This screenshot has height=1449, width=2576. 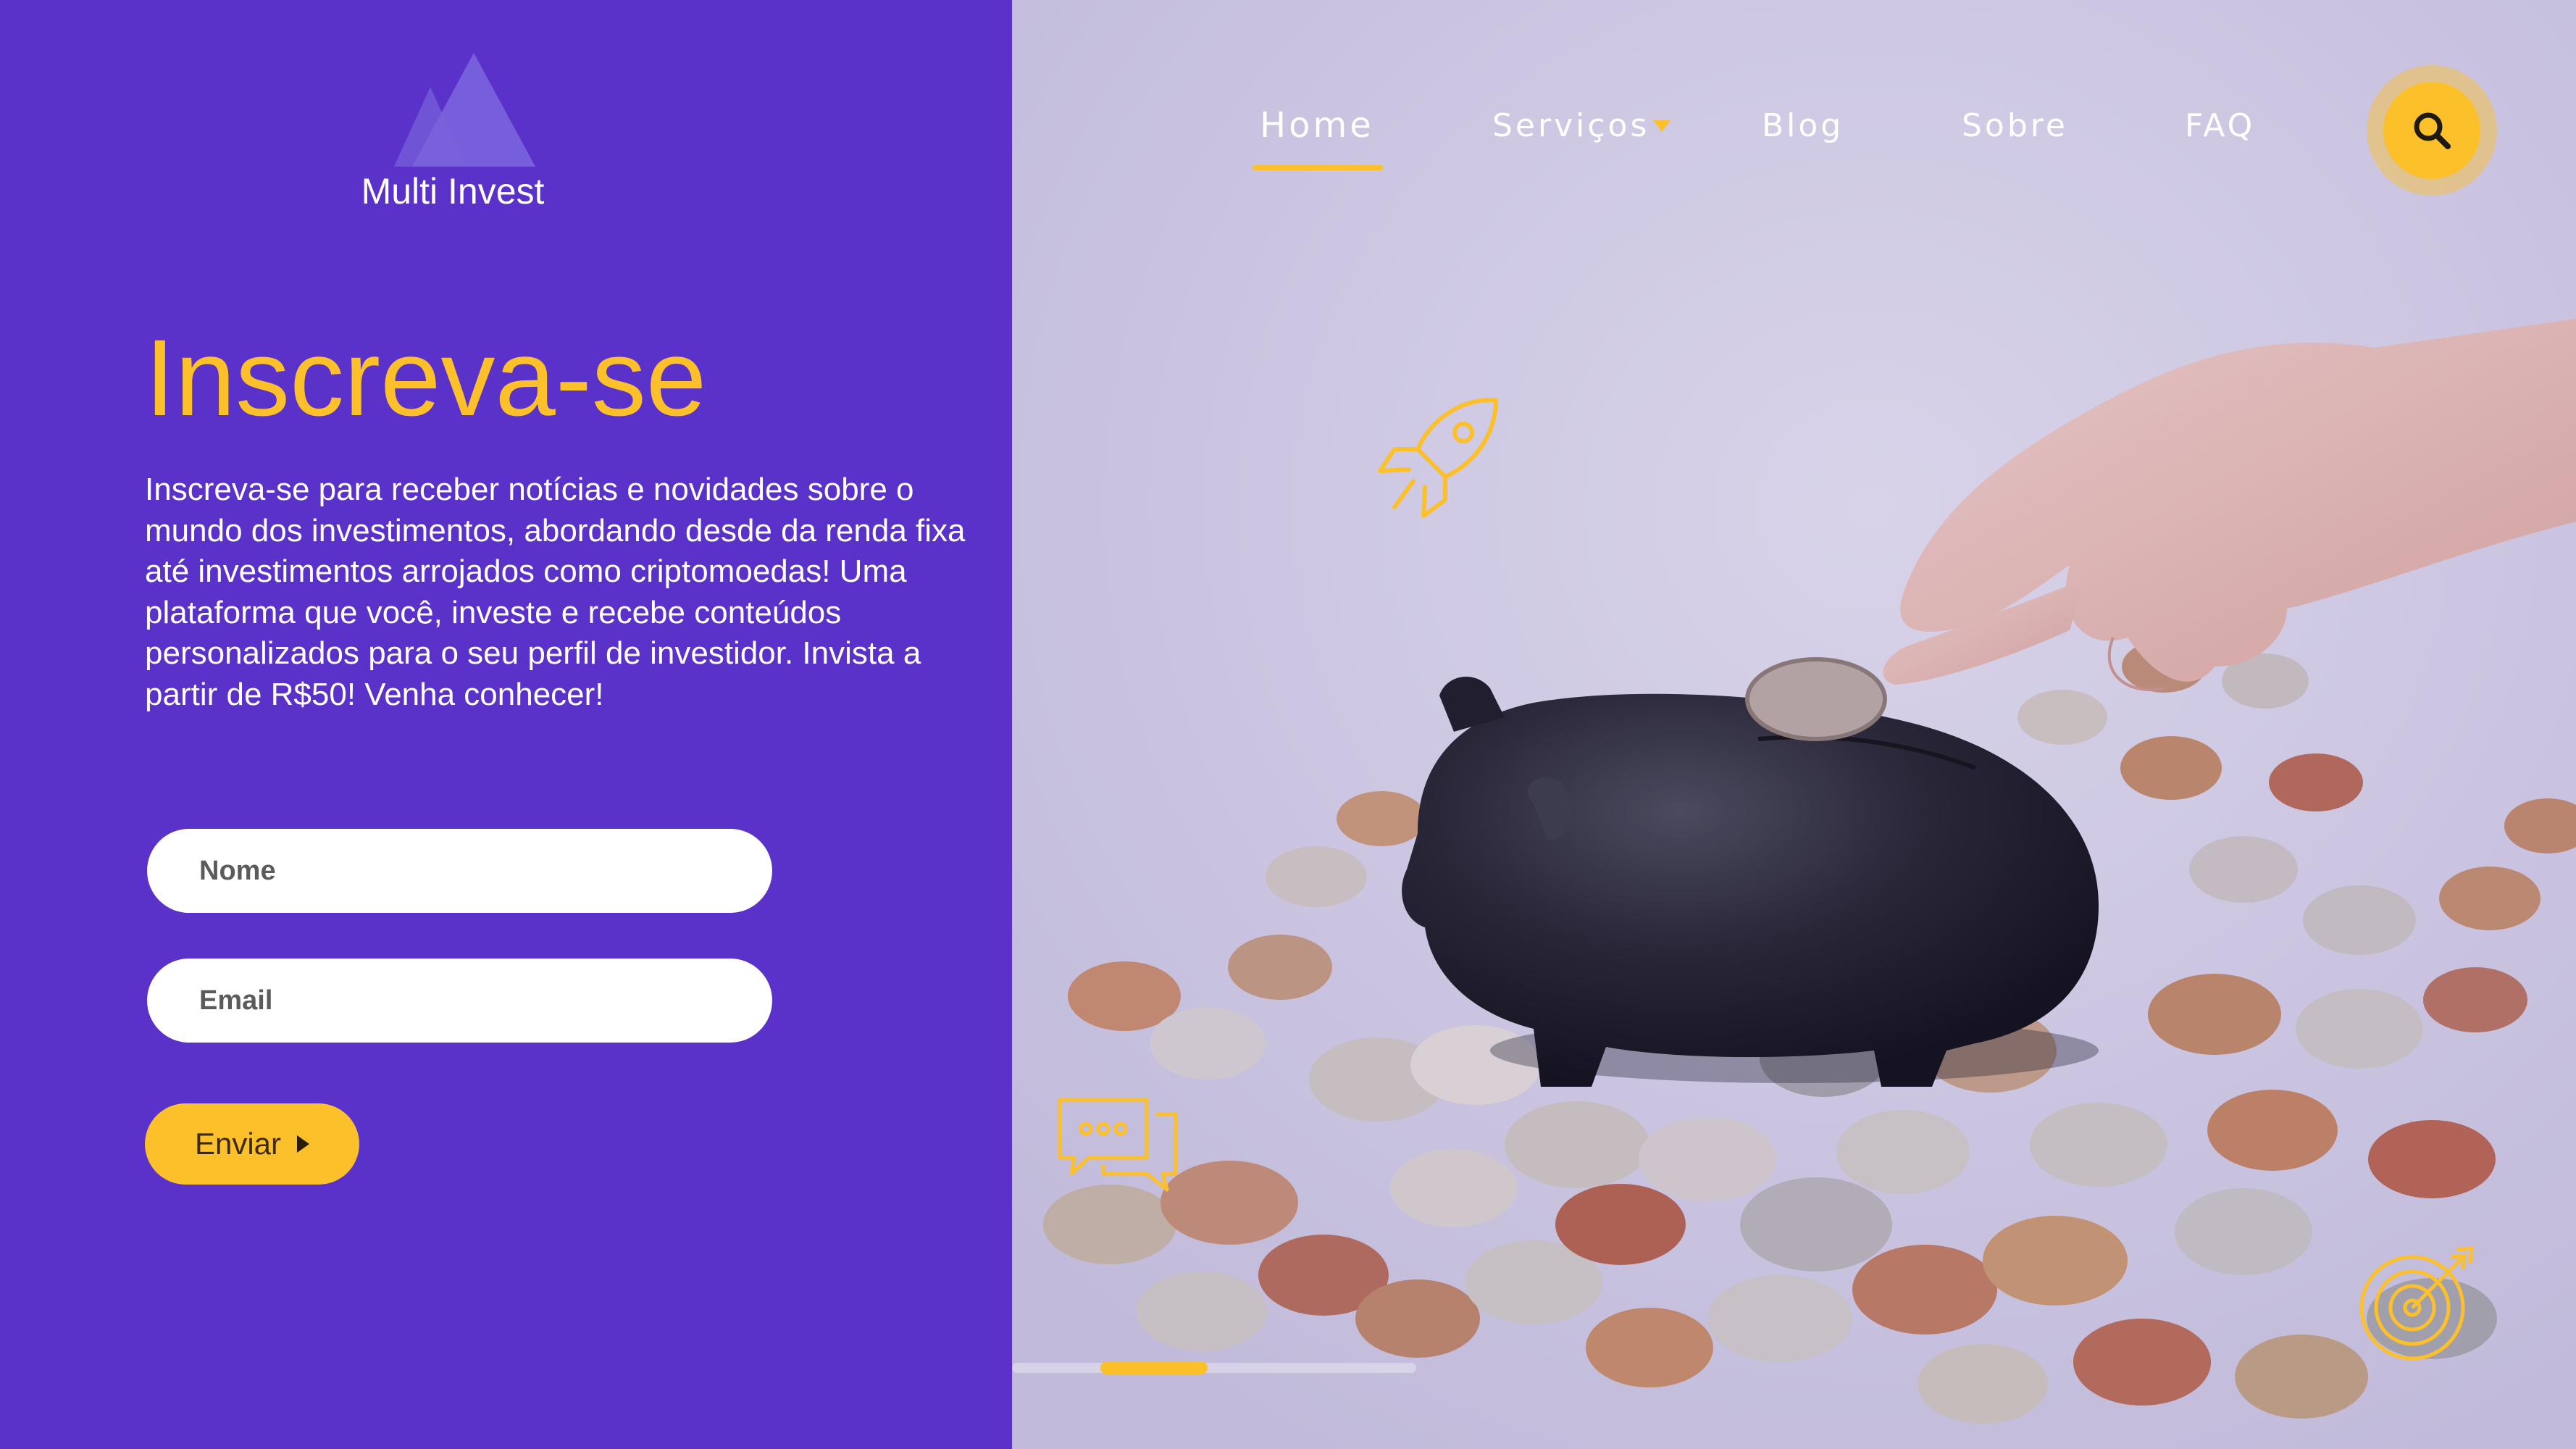 What do you see at coordinates (2220, 126) in the screenshot?
I see `nav-item-faq: FAQ` at bounding box center [2220, 126].